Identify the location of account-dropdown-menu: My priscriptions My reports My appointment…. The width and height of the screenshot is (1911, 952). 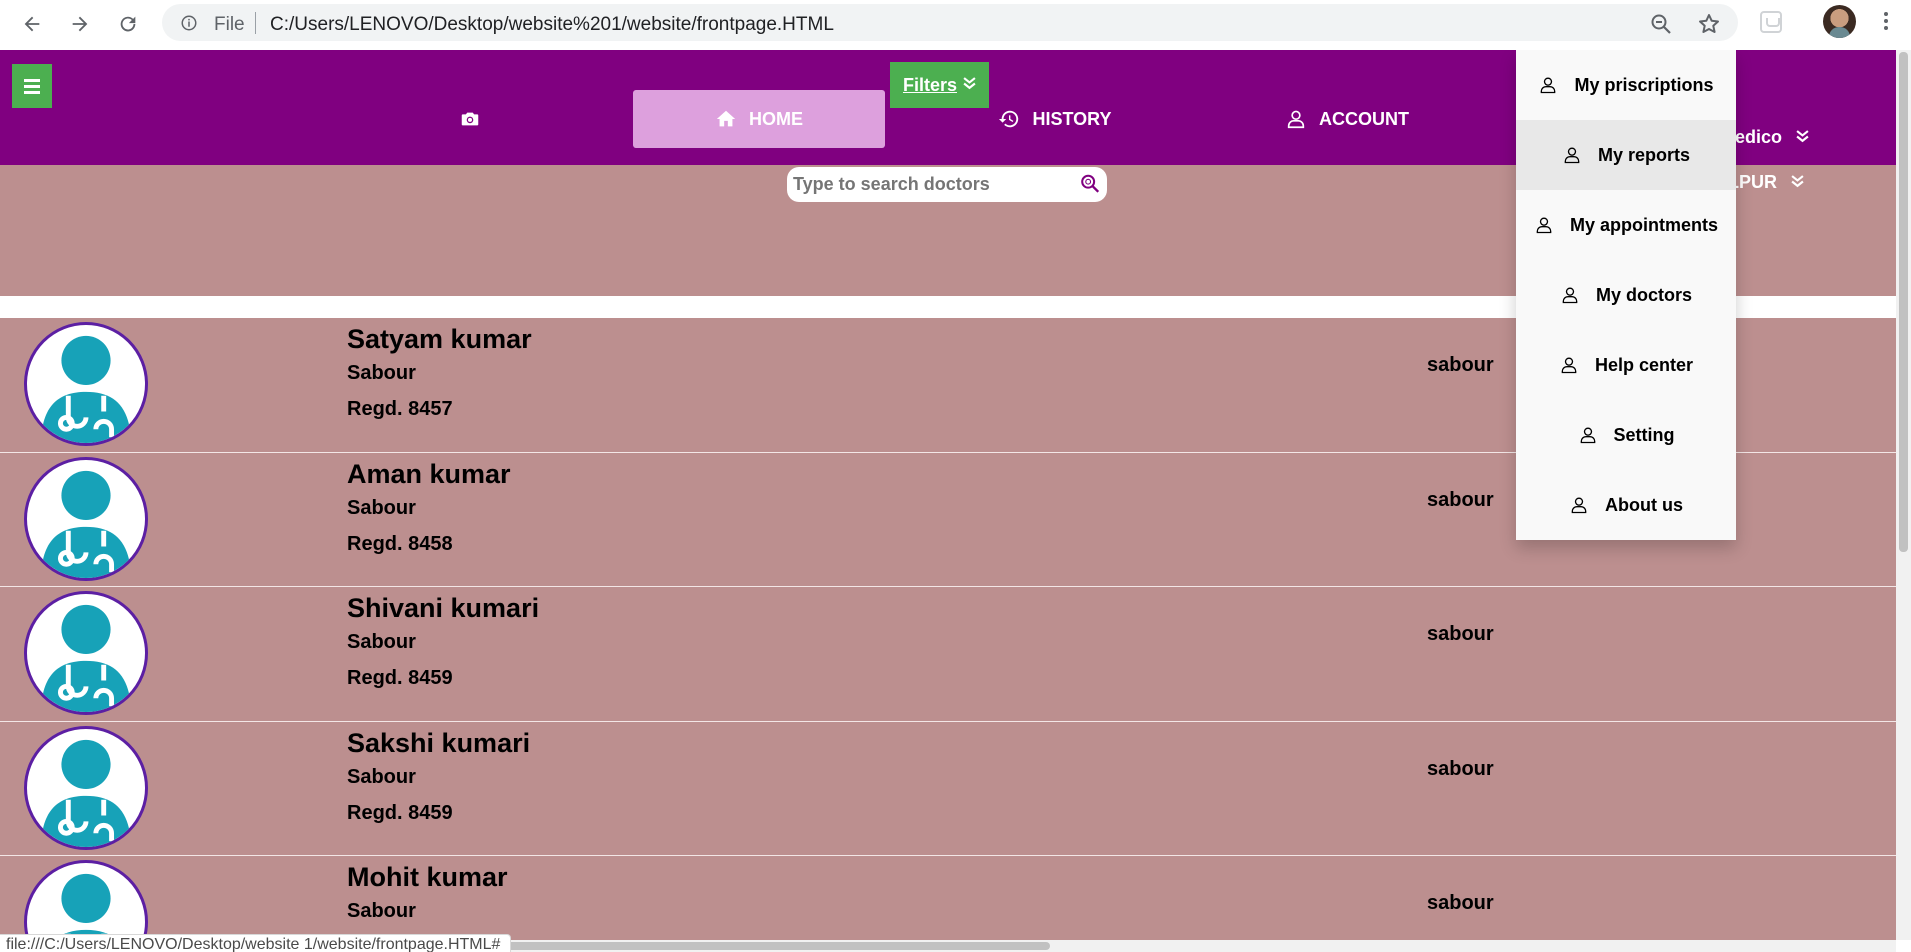
(1626, 295).